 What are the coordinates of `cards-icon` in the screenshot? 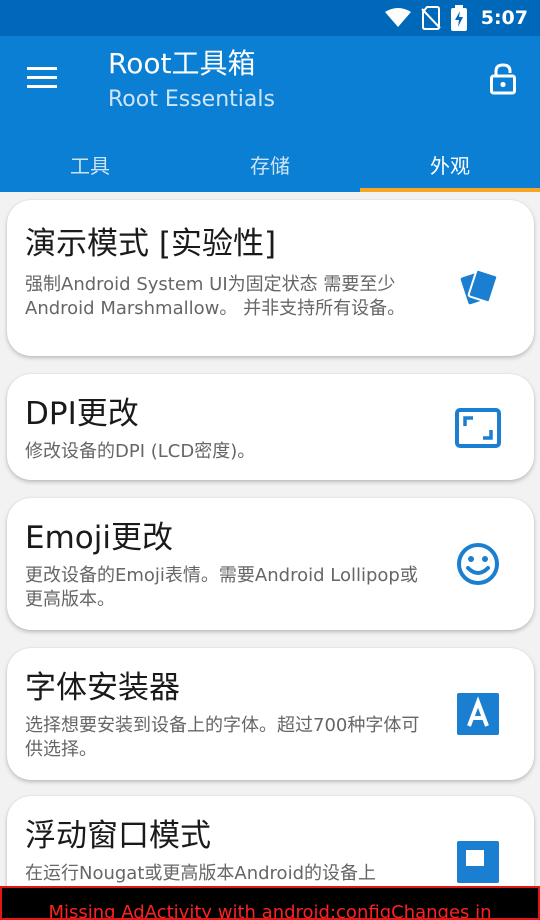 It's located at (478, 286).